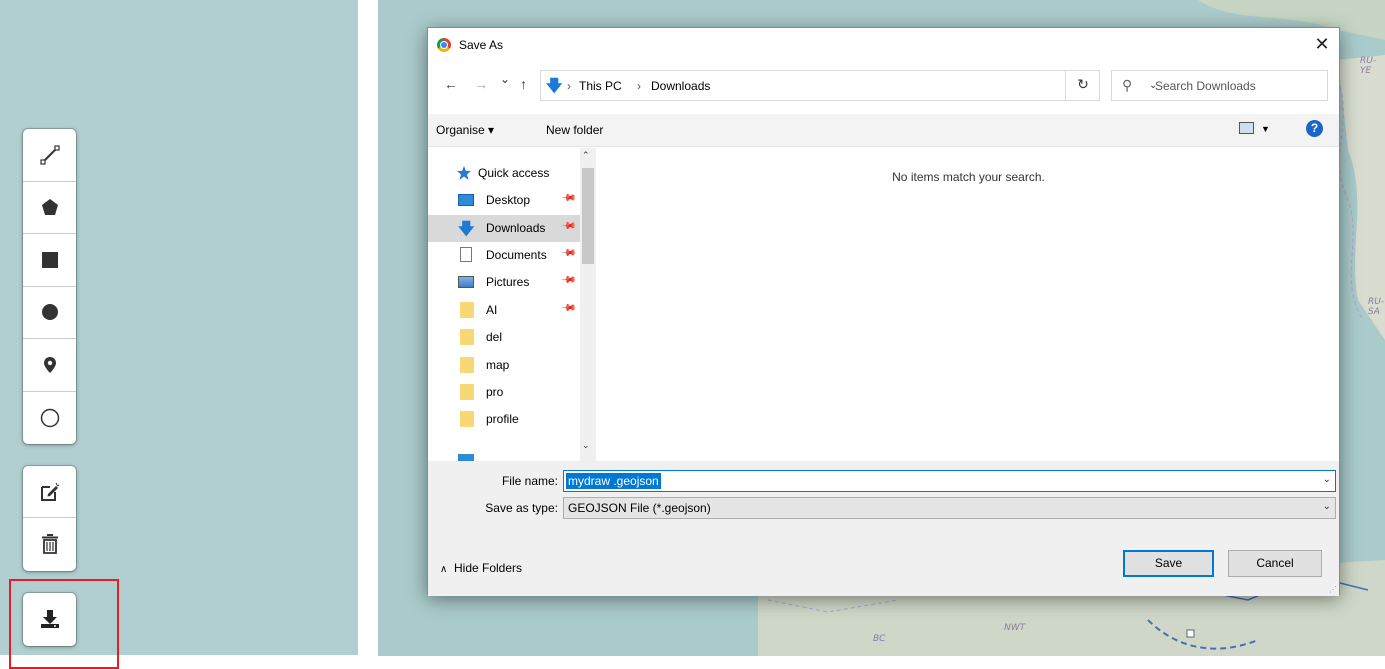  I want to click on map-label: NWT, so click(1015, 628).